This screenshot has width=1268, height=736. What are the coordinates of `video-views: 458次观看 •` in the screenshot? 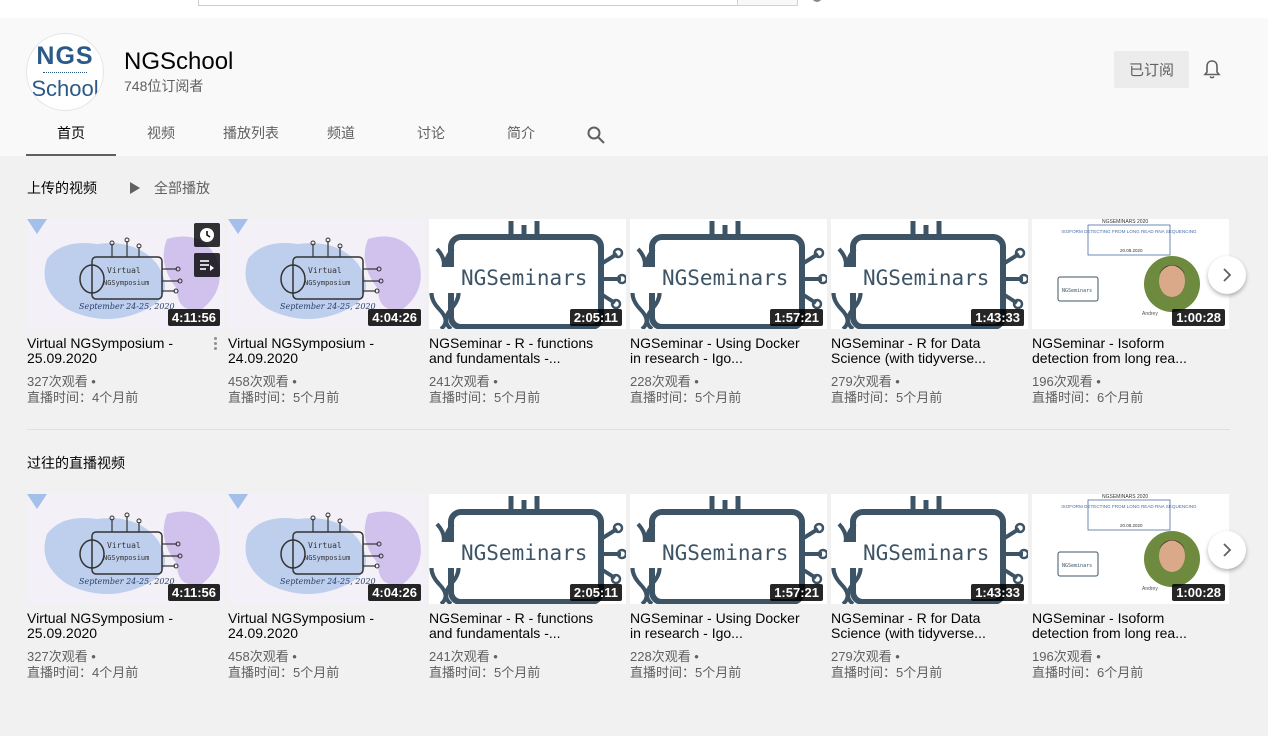 It's located at (262, 381).